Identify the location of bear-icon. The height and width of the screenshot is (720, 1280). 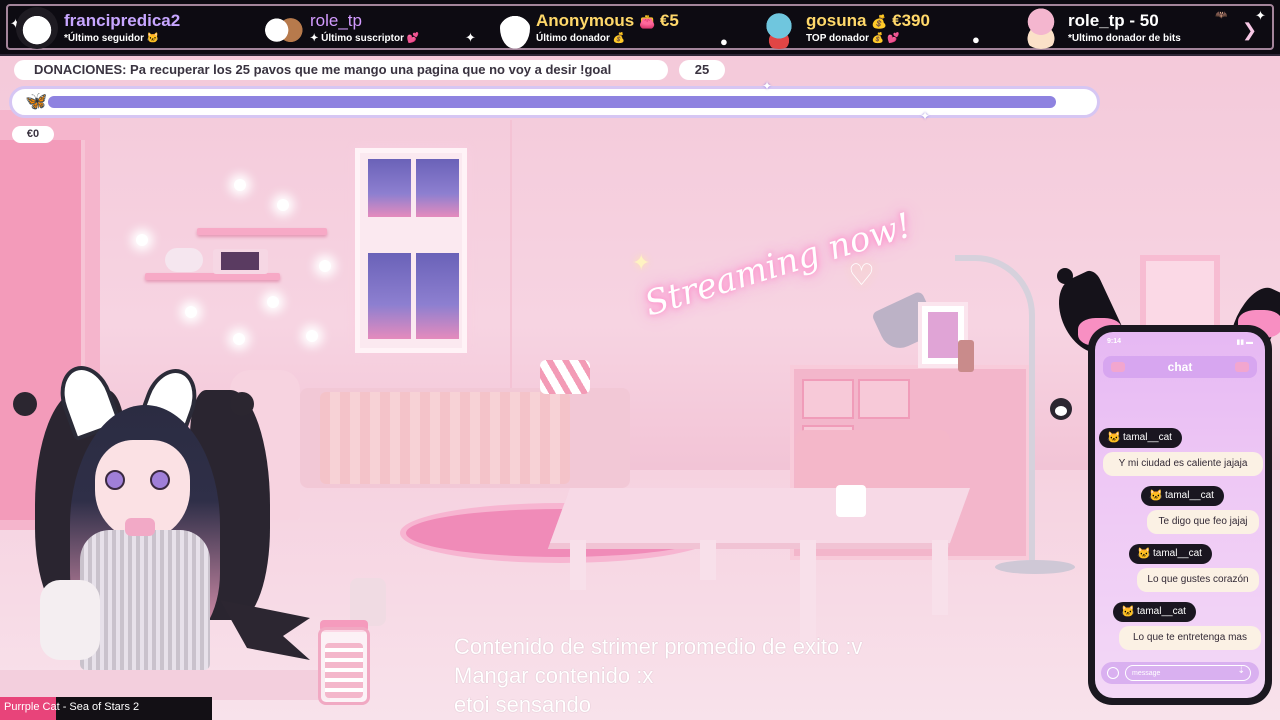
(283, 28).